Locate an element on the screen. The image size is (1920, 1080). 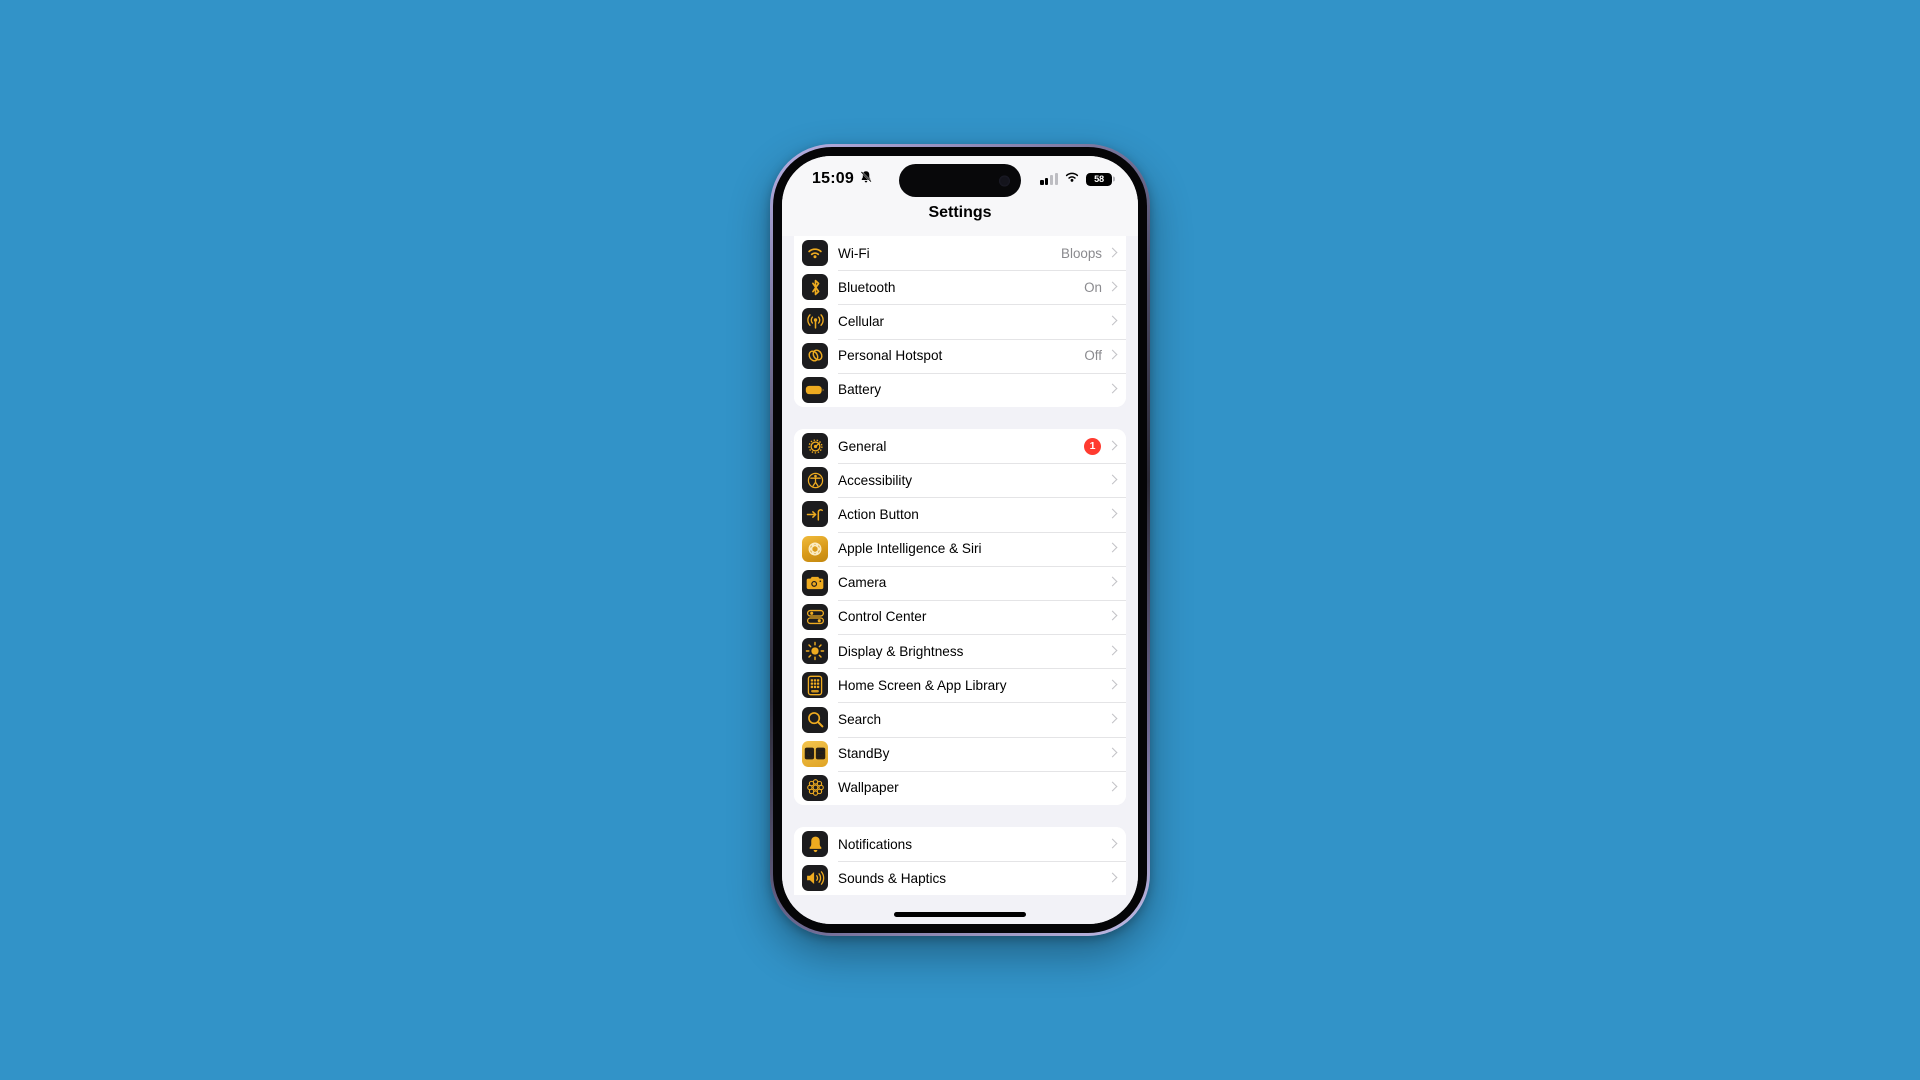
home-indicator is located at coordinates (960, 914).